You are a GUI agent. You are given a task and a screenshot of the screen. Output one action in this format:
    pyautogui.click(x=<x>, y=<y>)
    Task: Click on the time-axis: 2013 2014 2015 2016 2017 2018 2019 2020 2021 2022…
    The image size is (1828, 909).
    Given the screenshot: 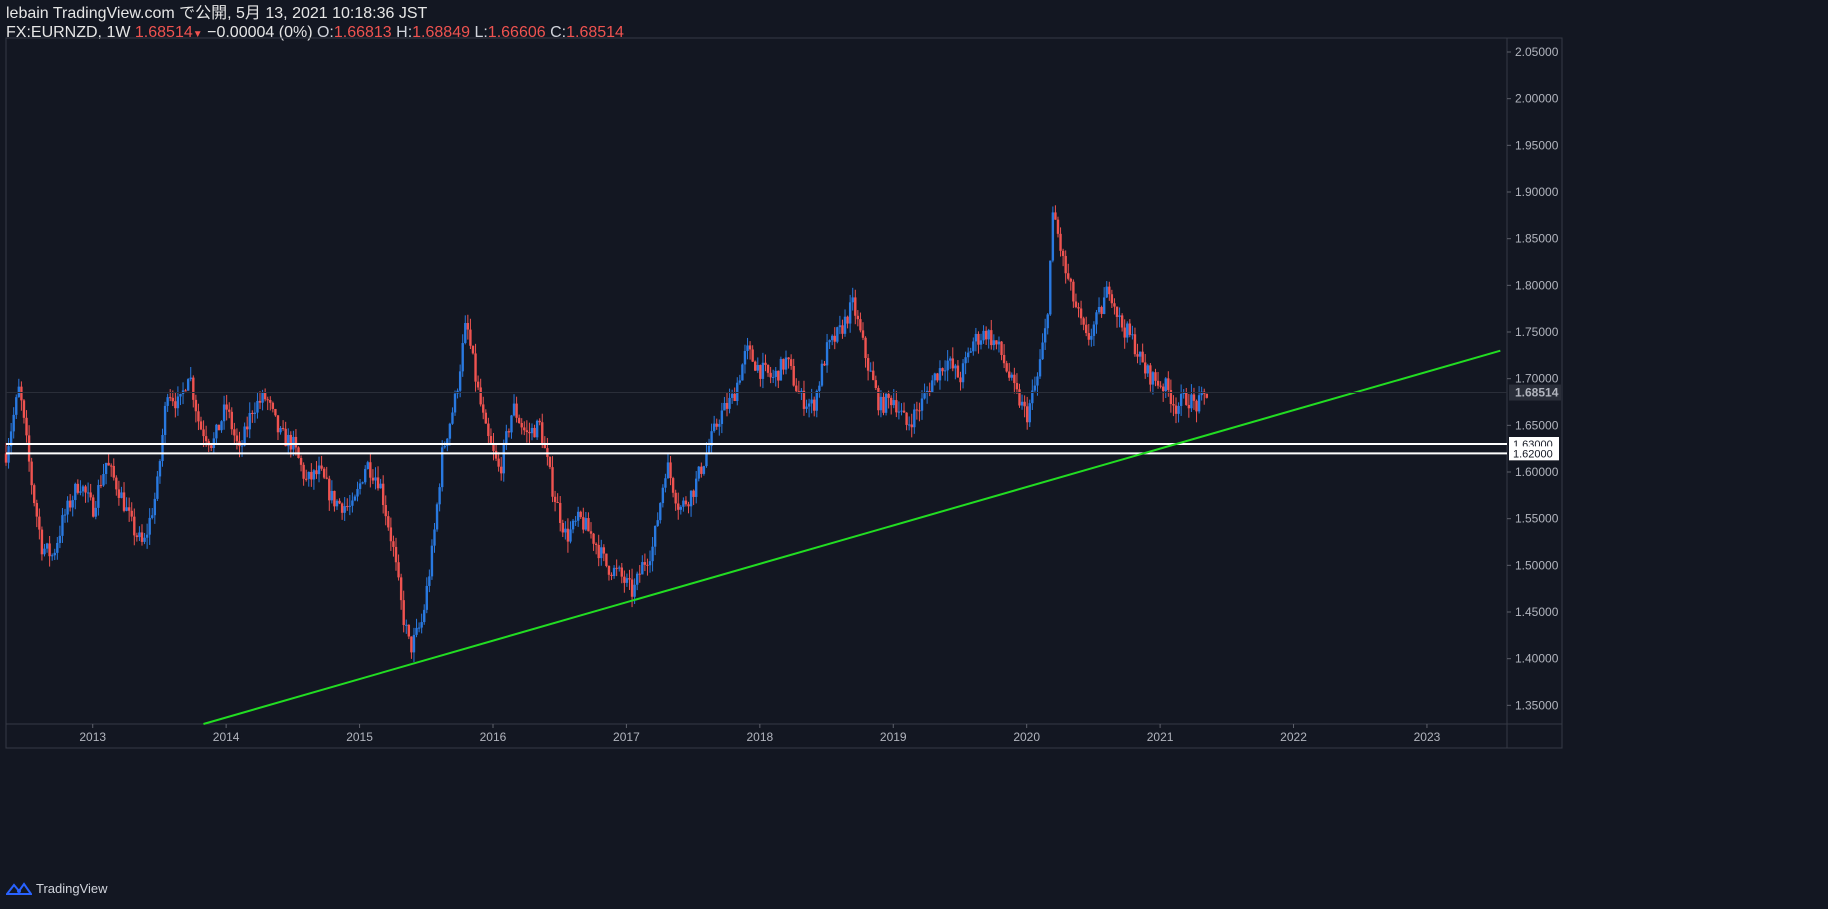 What is the action you would take?
    pyautogui.click(x=760, y=734)
    